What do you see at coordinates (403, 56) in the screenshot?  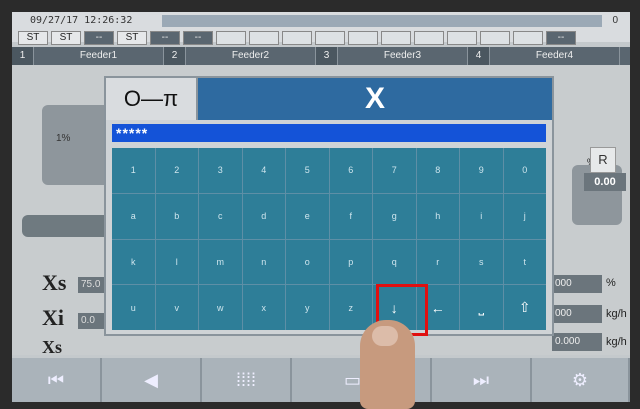 I see `feeder-tab-name: Feeder3` at bounding box center [403, 56].